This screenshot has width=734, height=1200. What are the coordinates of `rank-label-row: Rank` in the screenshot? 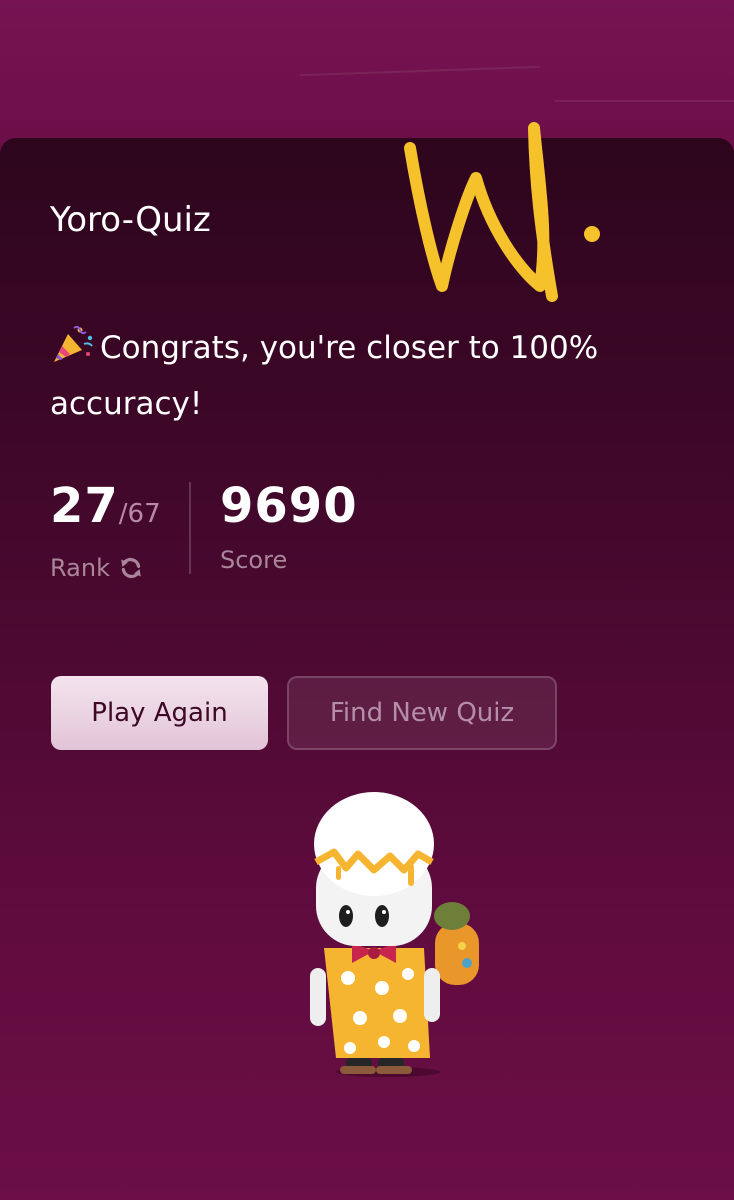 It's located at (105, 568).